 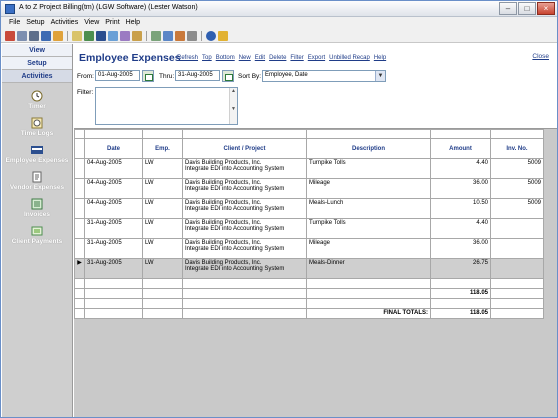 I want to click on sidebar-item-employee-expenses: Employee Expenses, so click(x=37, y=153).